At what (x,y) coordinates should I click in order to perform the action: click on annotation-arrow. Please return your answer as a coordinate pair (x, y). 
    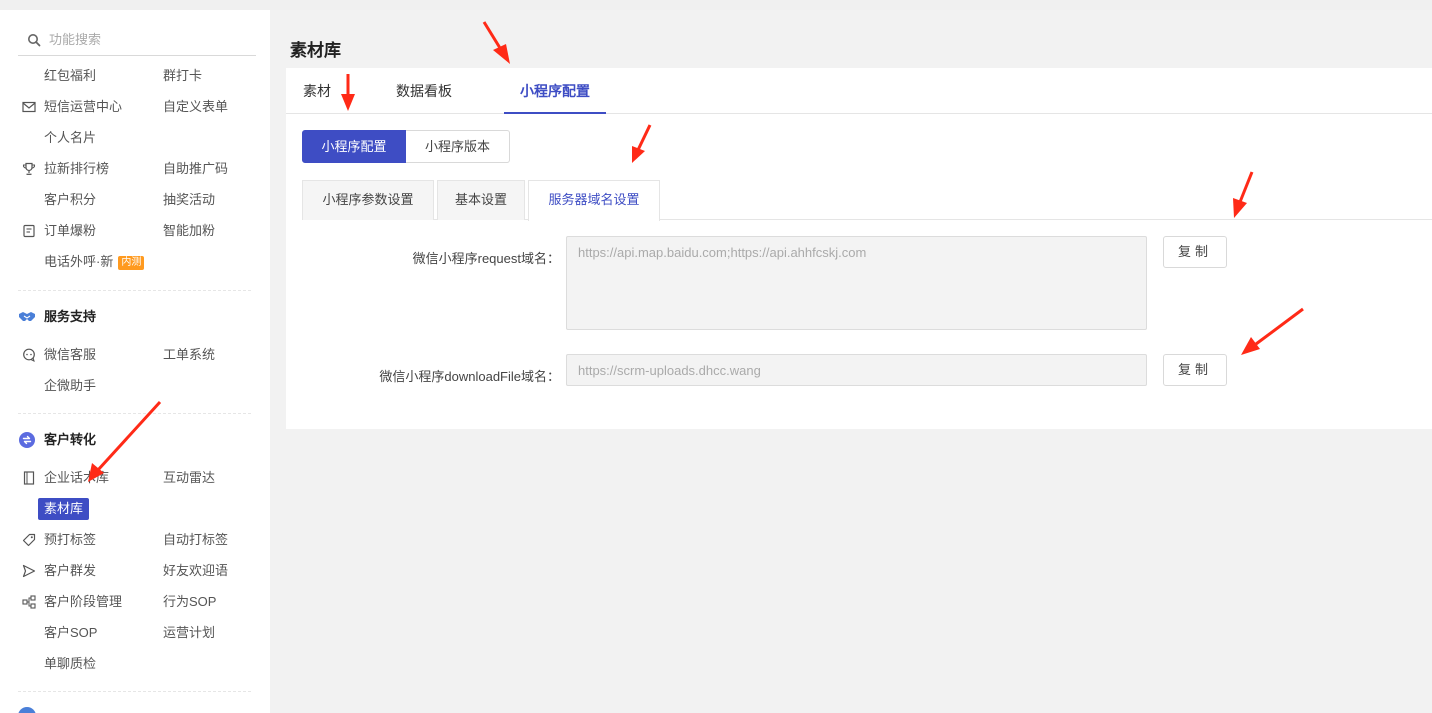
    Looking at the image, I should click on (496, 42).